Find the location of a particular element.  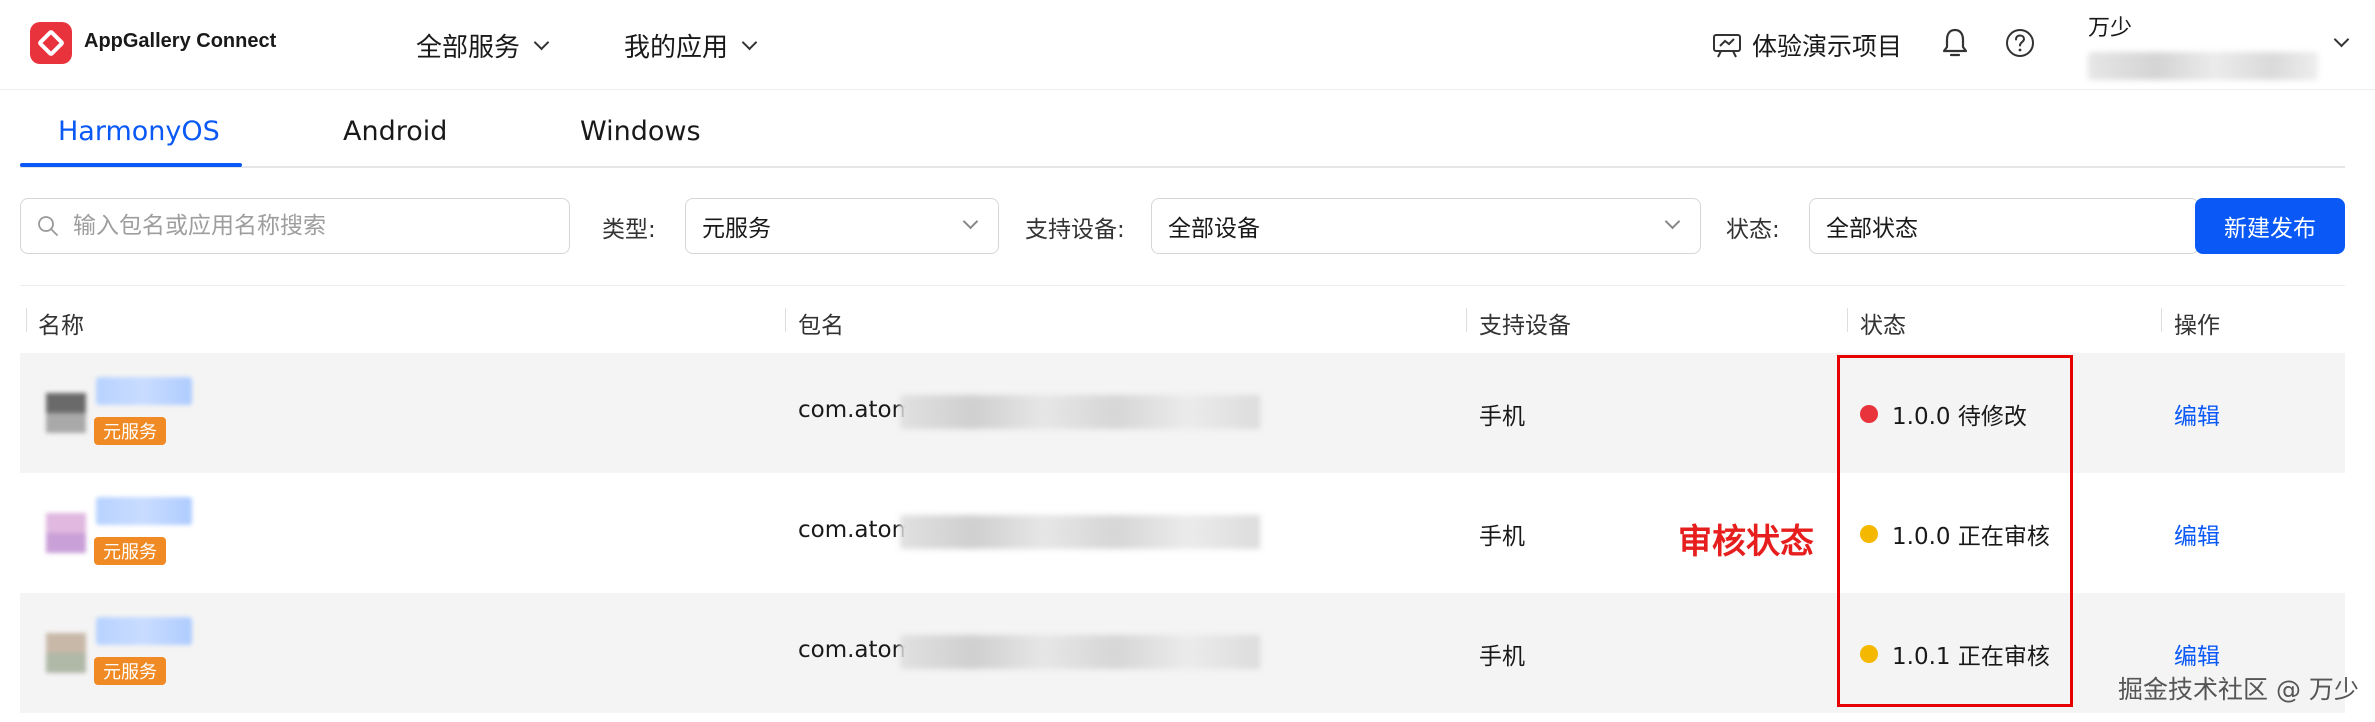

search-input is located at coordinates (313, 226).